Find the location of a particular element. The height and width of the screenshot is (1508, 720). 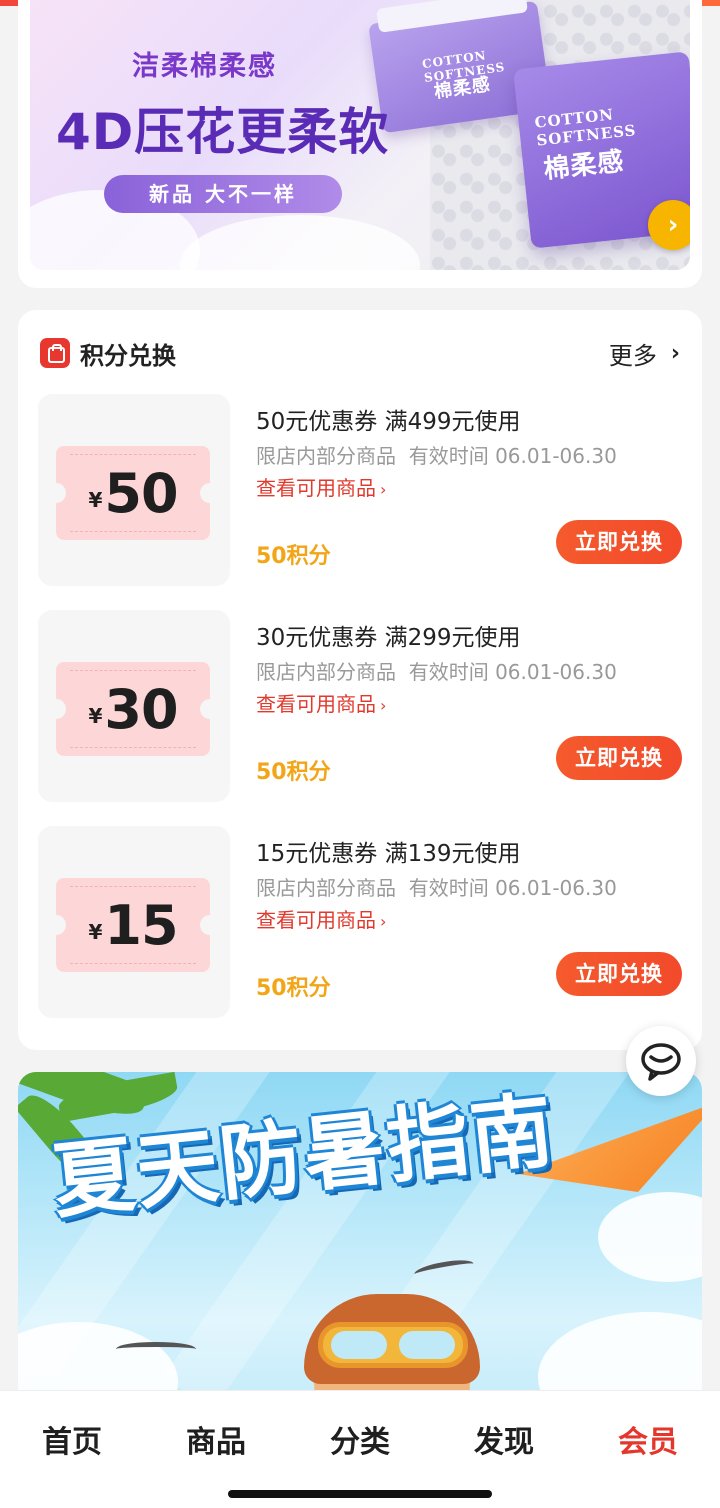

coupon-ticket: ¥ 50 is located at coordinates (133, 493).